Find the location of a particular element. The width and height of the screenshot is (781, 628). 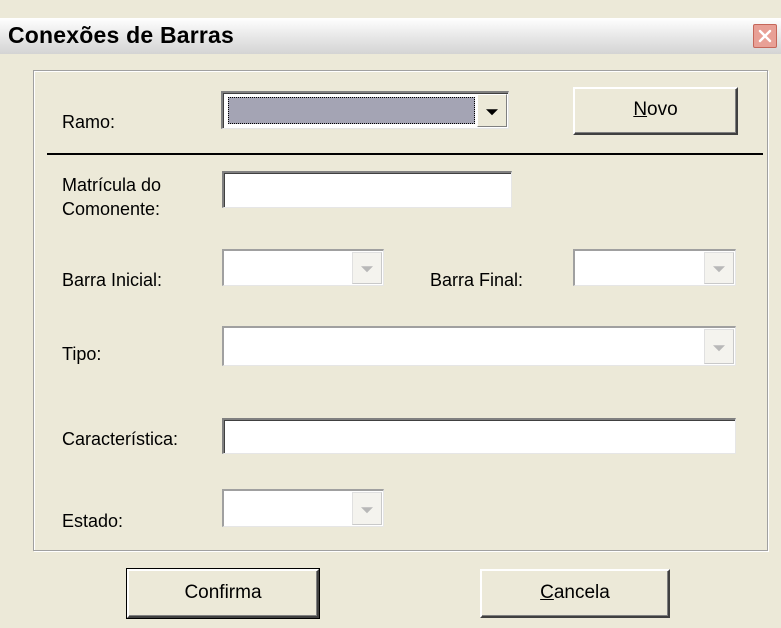

close-icon is located at coordinates (765, 36).